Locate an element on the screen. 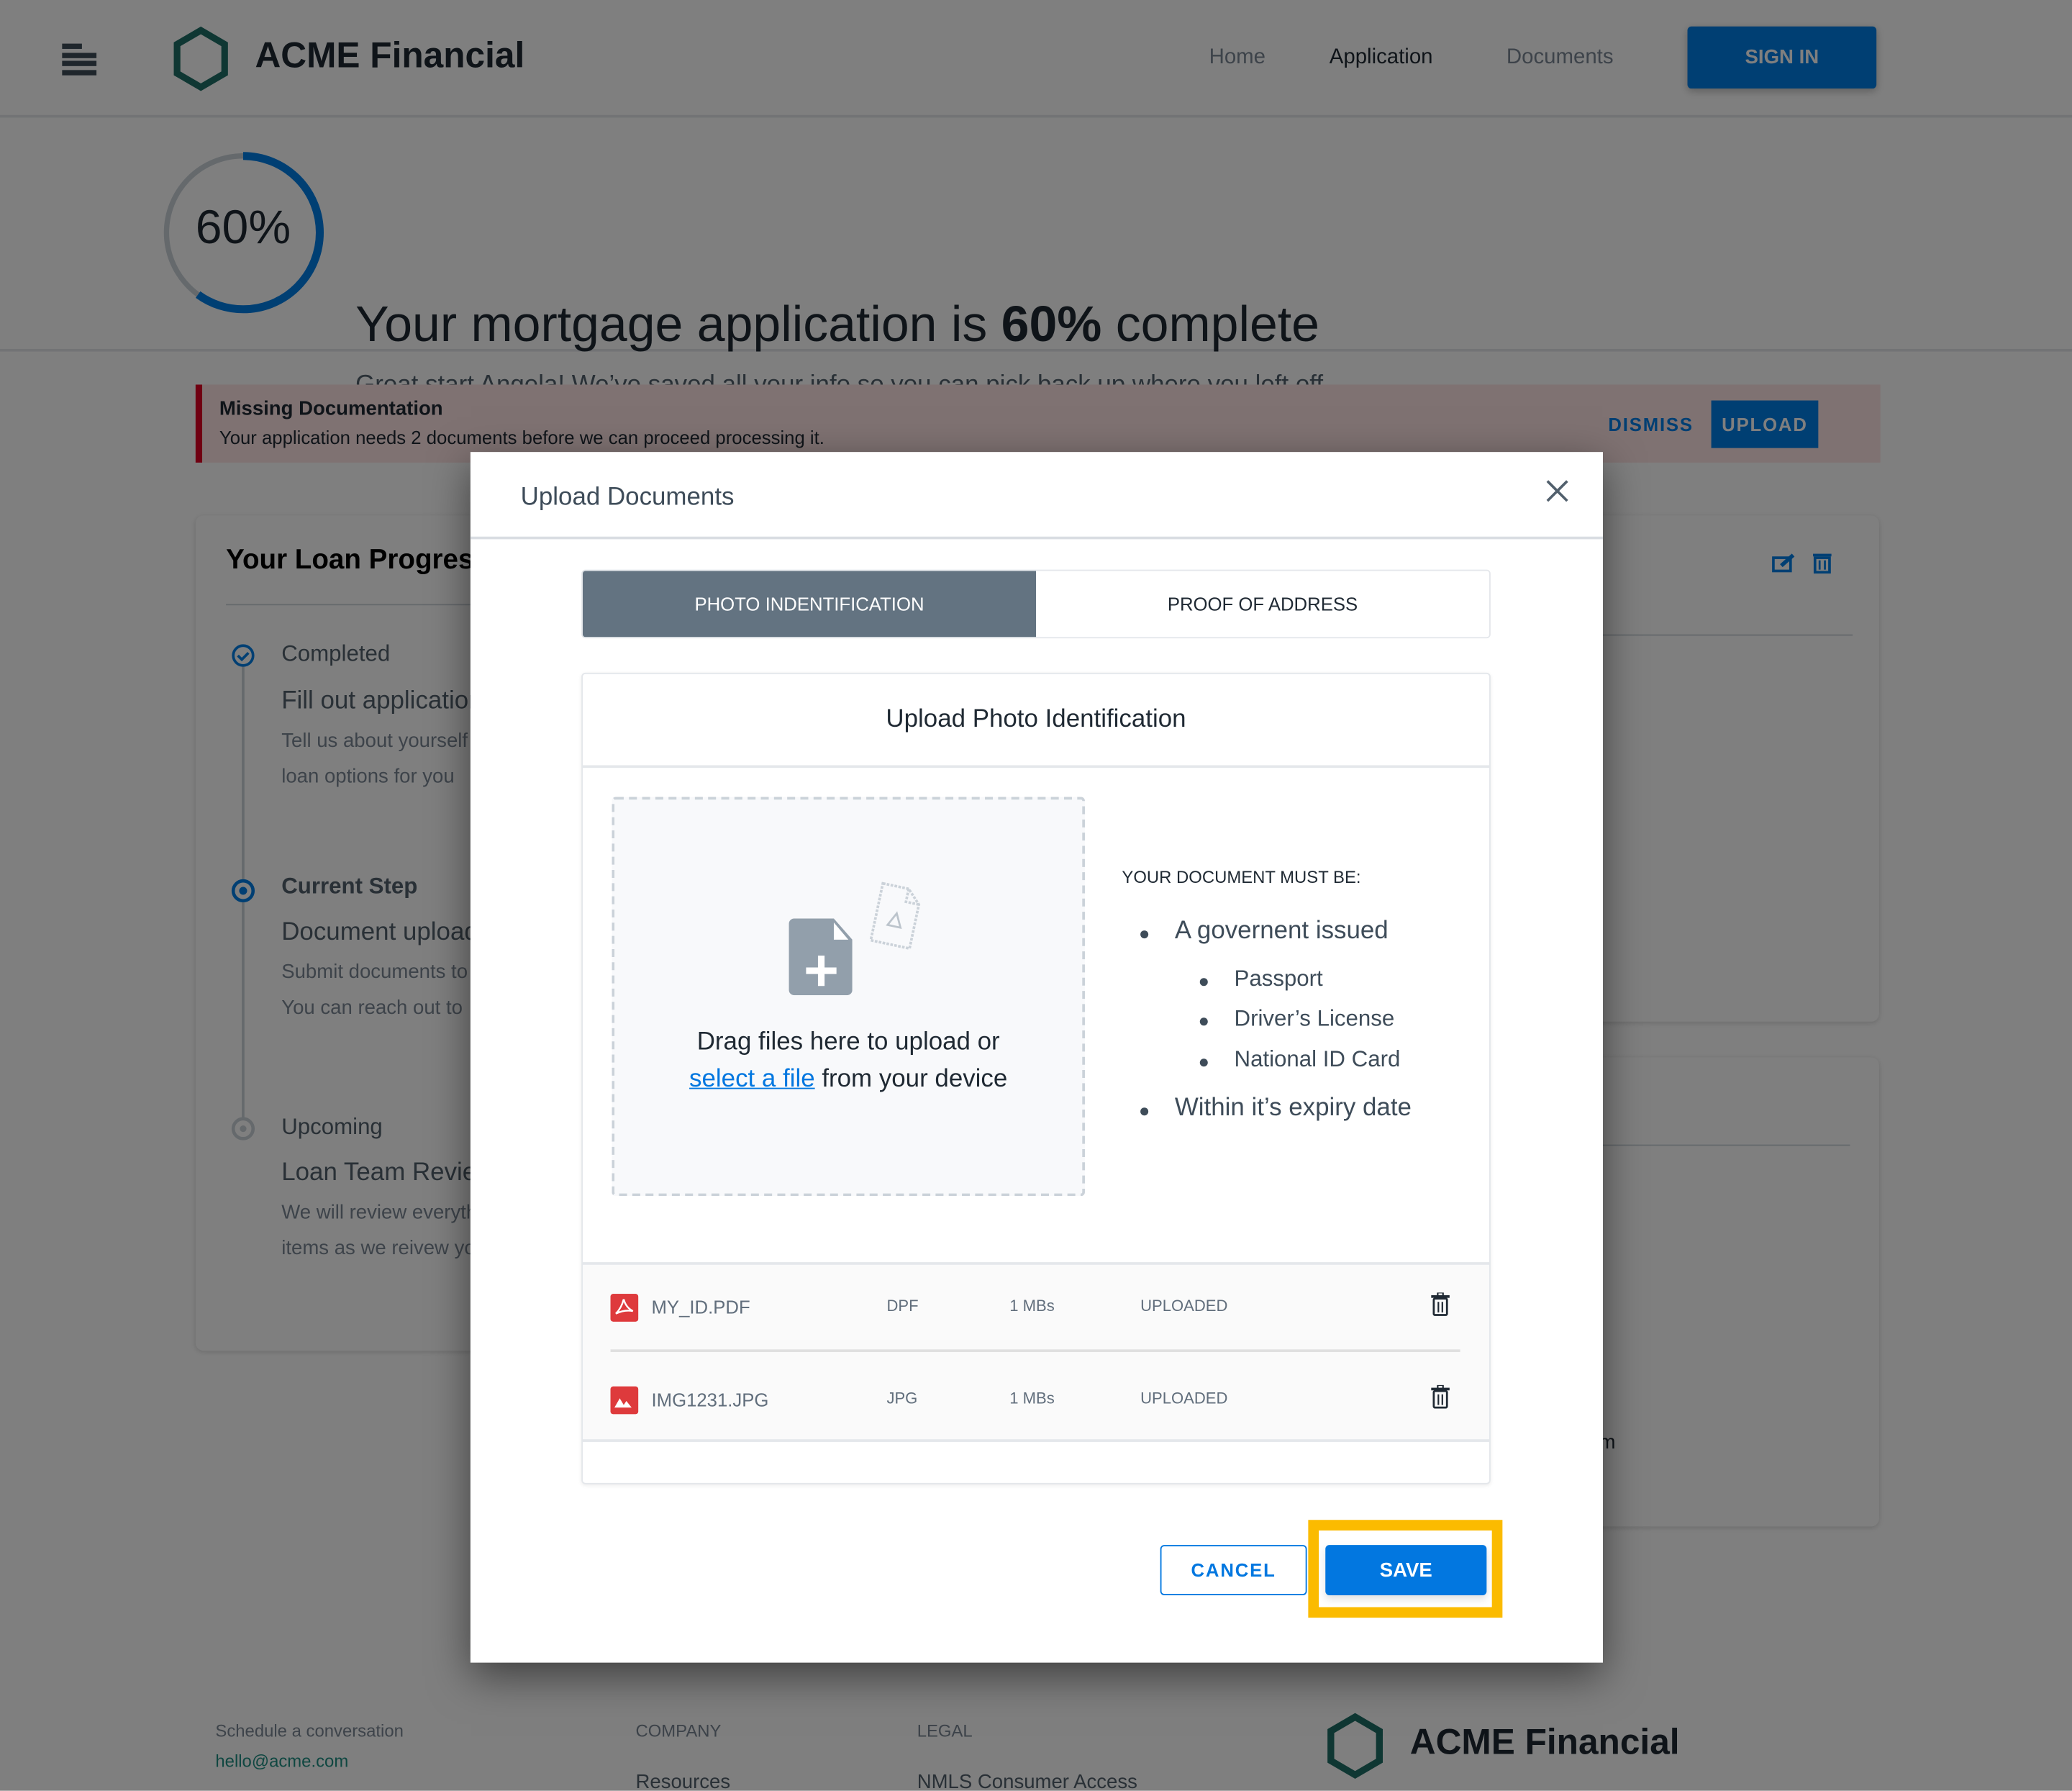  modal-title: Upload Documents is located at coordinates (627, 498).